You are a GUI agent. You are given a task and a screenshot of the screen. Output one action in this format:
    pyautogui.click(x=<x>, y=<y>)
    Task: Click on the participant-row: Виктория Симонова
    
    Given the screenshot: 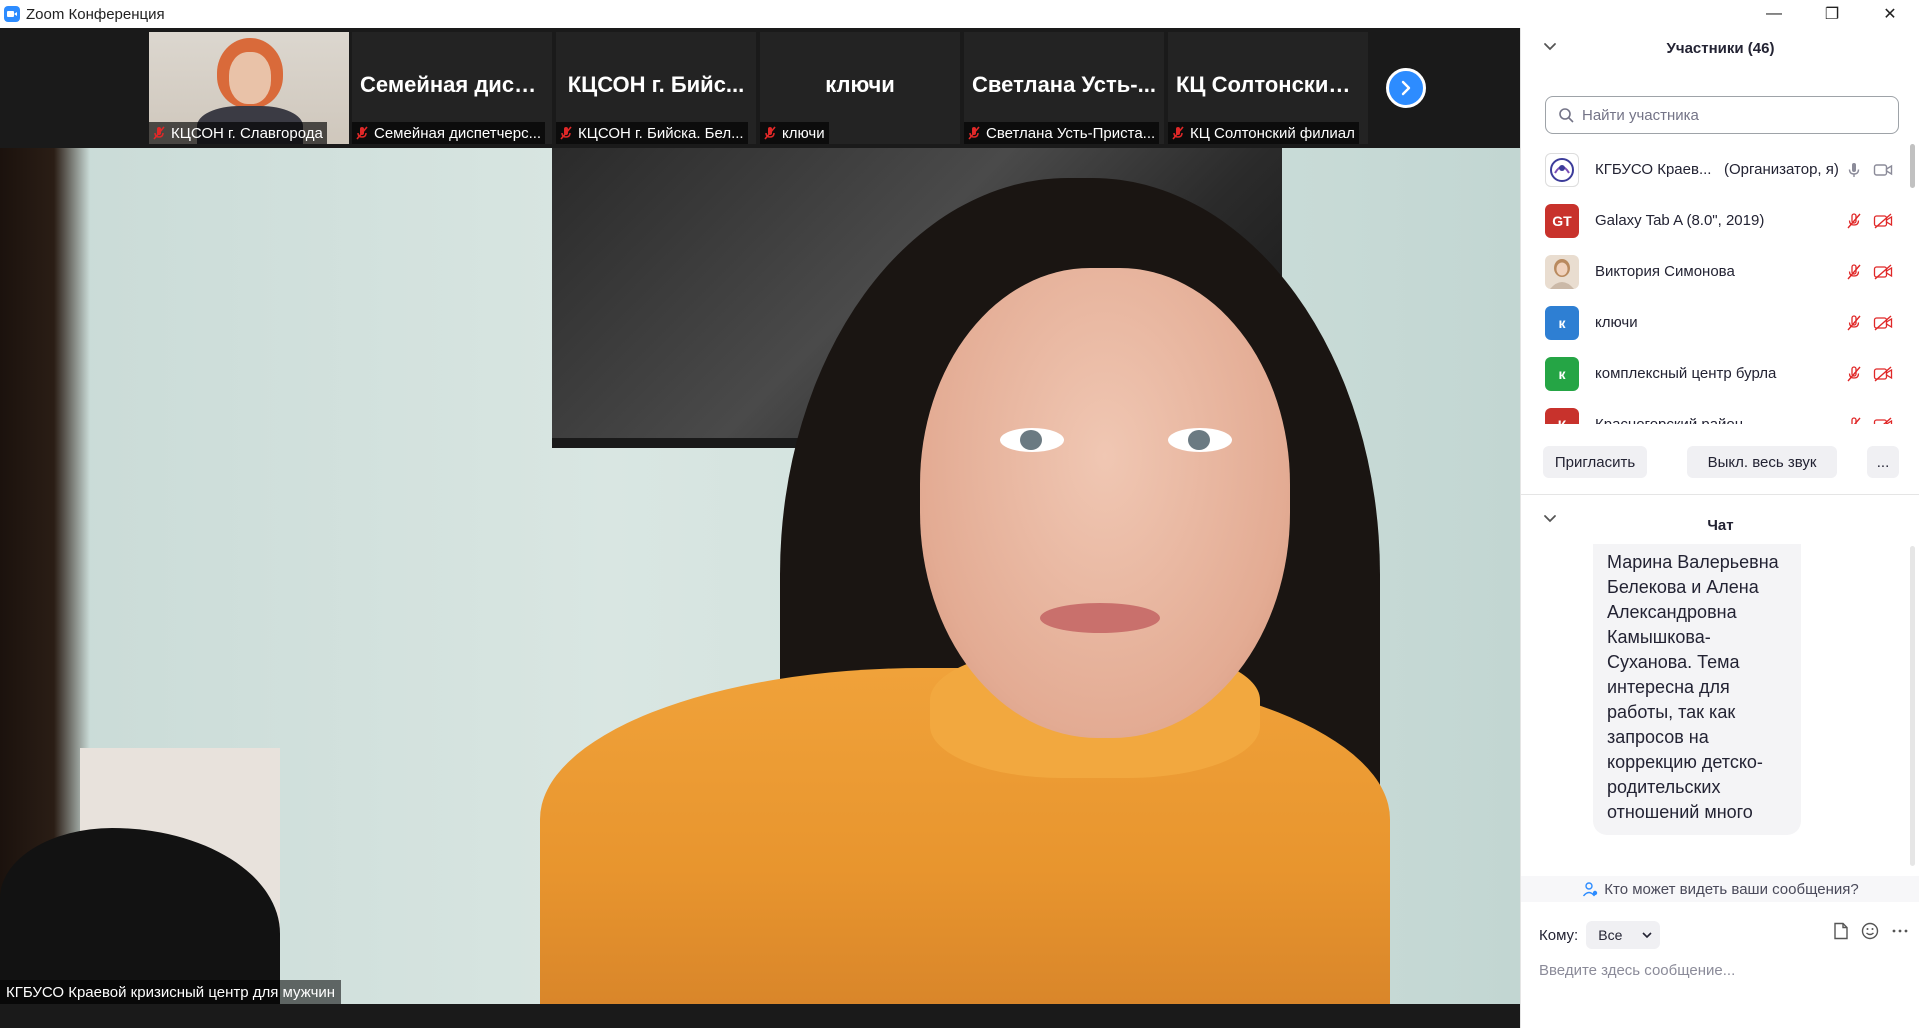 What is the action you would take?
    pyautogui.click(x=1713, y=271)
    